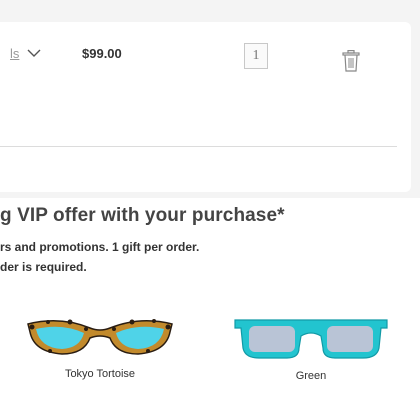 The width and height of the screenshot is (420, 420). Describe the element at coordinates (311, 376) in the screenshot. I see `product-name: Green` at that location.